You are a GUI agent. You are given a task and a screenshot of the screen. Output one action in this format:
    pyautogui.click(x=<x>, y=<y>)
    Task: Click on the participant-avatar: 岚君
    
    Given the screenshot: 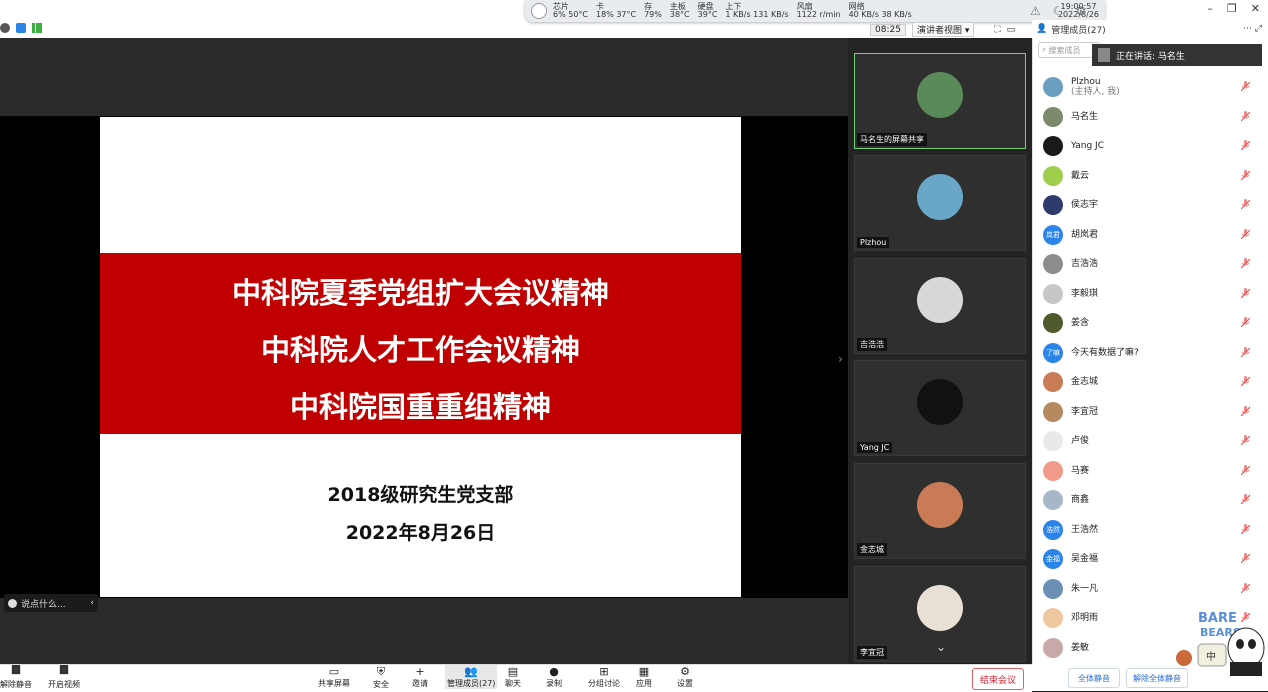 What is the action you would take?
    pyautogui.click(x=1053, y=234)
    